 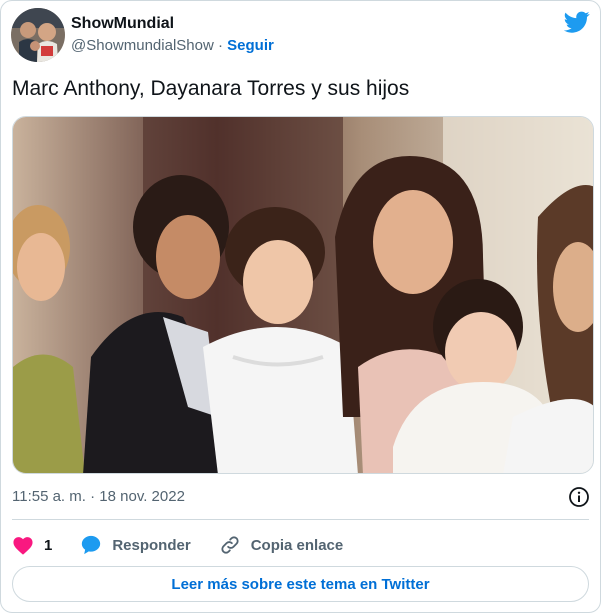 What do you see at coordinates (23, 546) in the screenshot?
I see `heart-icon` at bounding box center [23, 546].